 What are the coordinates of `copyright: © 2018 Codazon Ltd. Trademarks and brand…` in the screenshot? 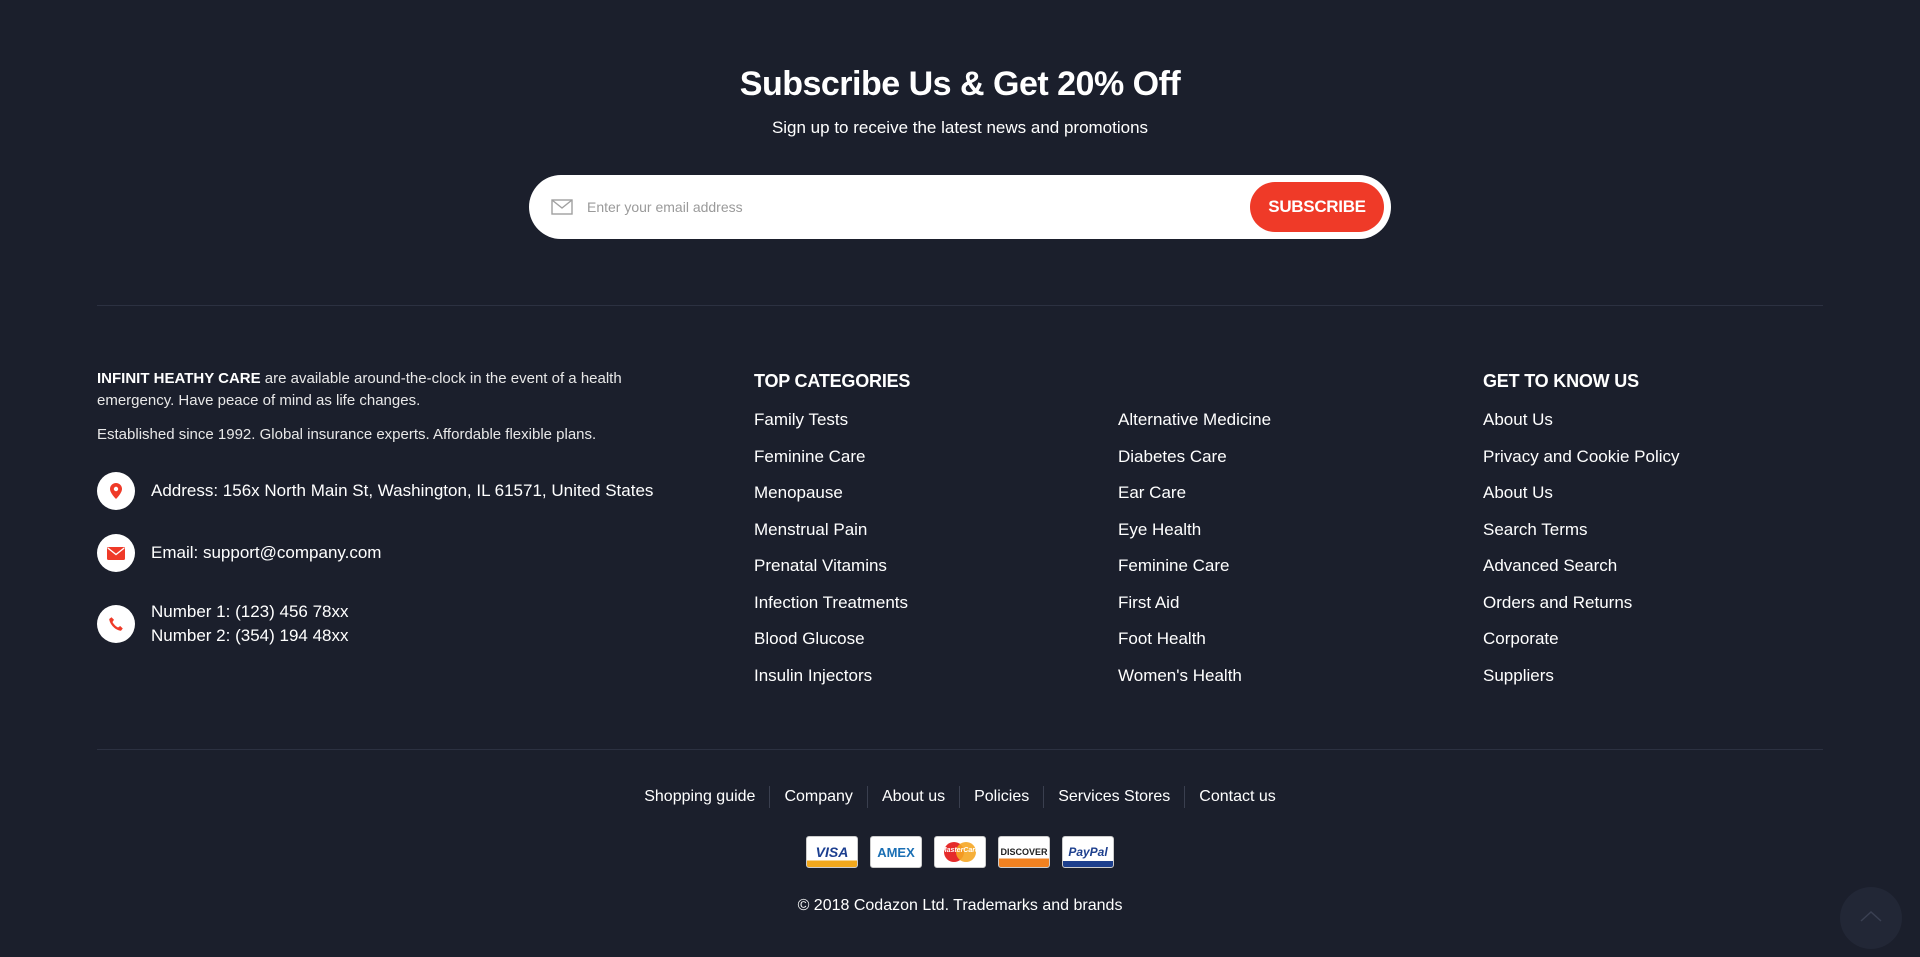 It's located at (960, 905).